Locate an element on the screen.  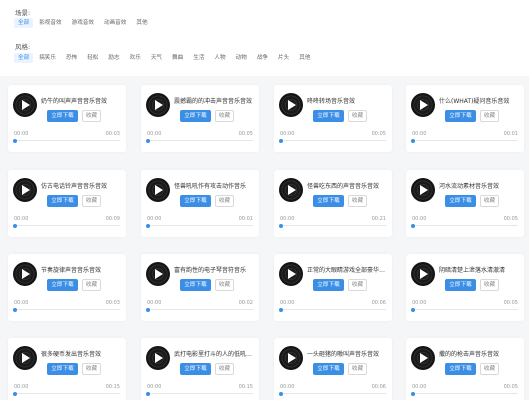
duration: 00:03 is located at coordinates (112, 303).